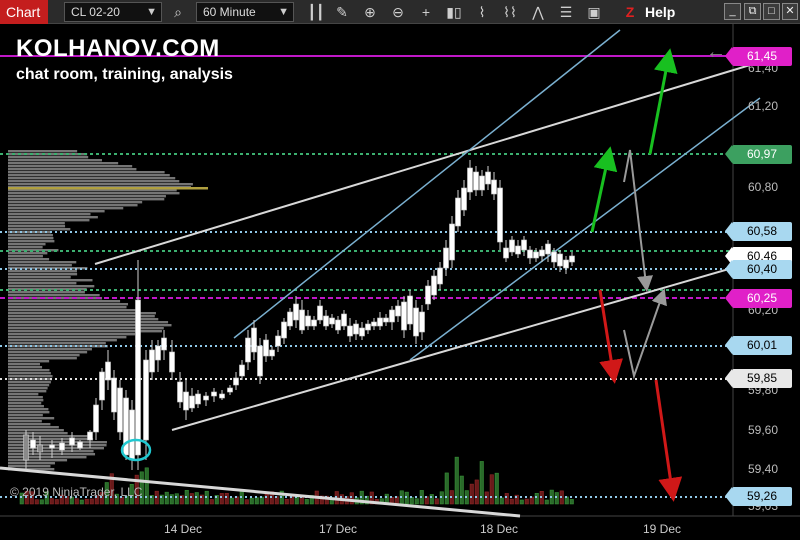 This screenshot has height=540, width=800. Describe the element at coordinates (510, 12) in the screenshot. I see `strategies-icon: ⌇⌇` at that location.